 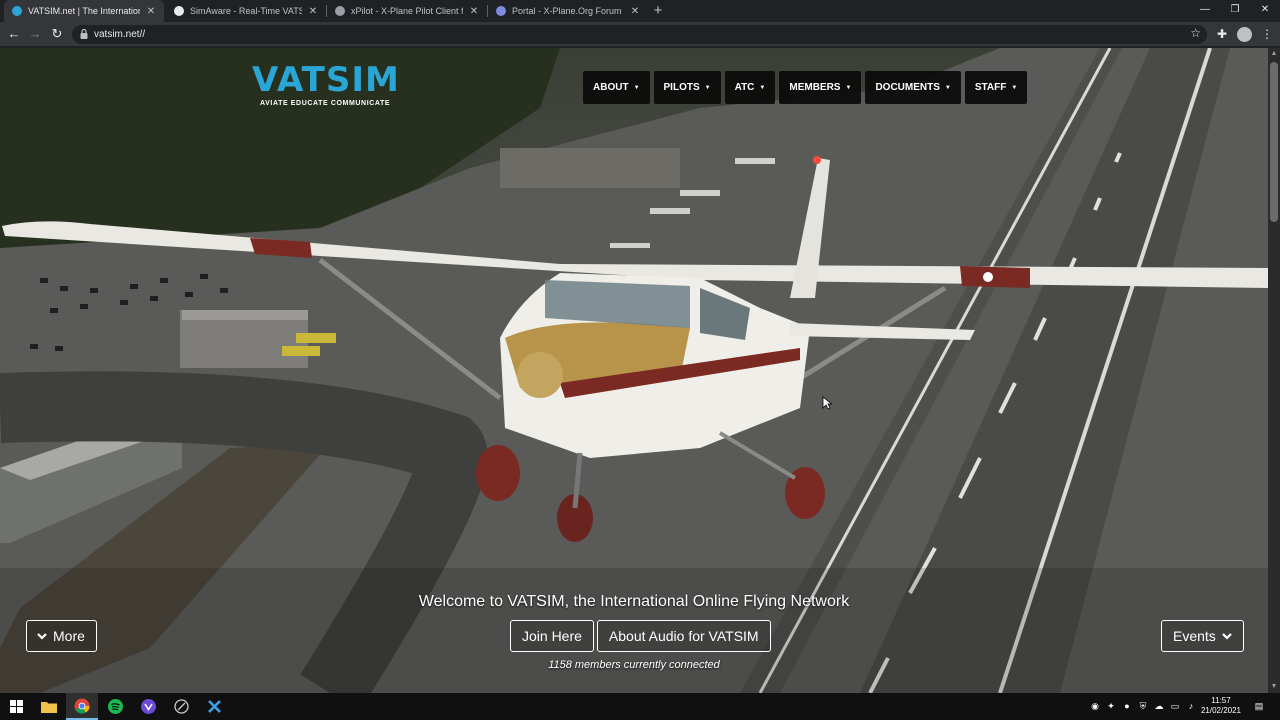 I want to click on spotify-icon, so click(x=115, y=706).